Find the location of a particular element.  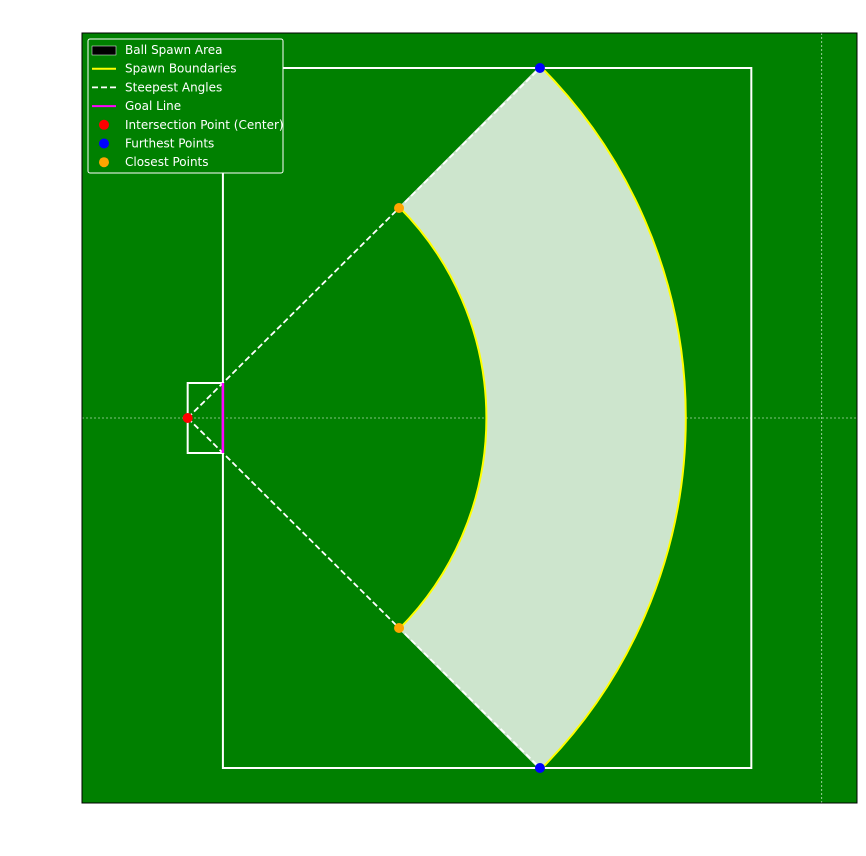

legend-label-spawn_area: Ball Spawn Area is located at coordinates (174, 50).